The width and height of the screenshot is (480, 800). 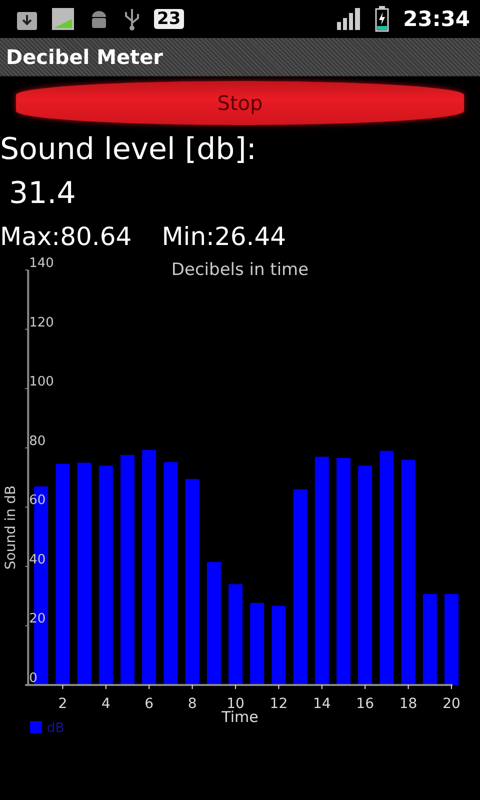 I want to click on usb-icon, so click(x=132, y=19).